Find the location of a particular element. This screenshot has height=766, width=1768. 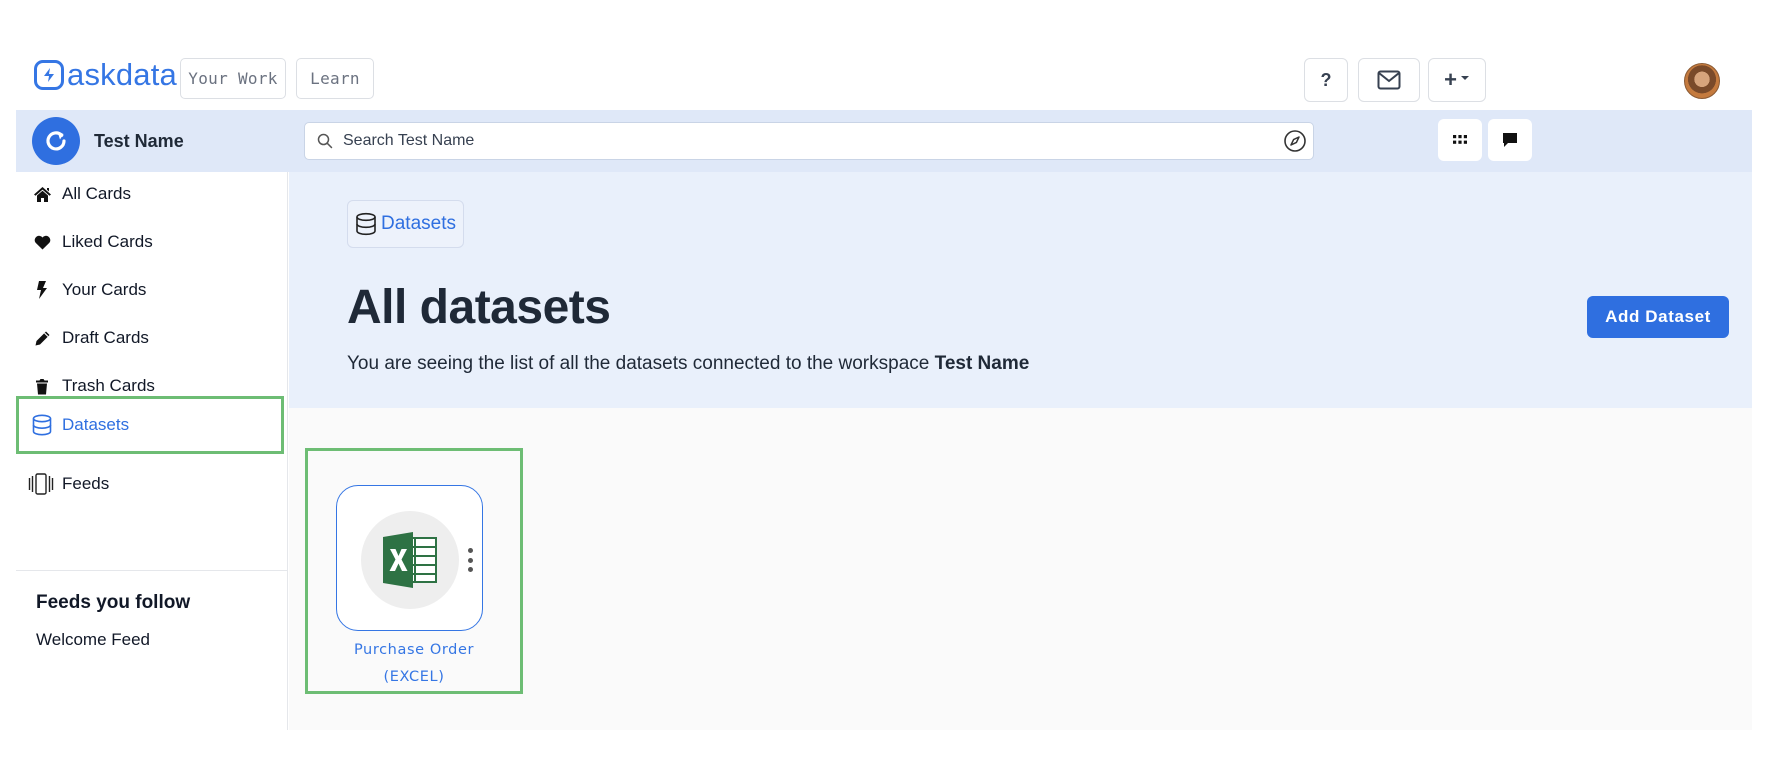

messages-button is located at coordinates (1389, 80).